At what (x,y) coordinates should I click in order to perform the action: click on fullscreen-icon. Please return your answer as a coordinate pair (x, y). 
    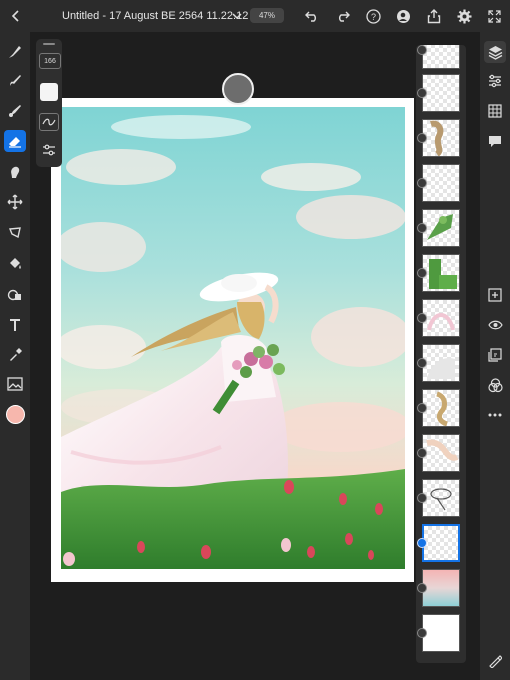
    Looking at the image, I should click on (494, 16).